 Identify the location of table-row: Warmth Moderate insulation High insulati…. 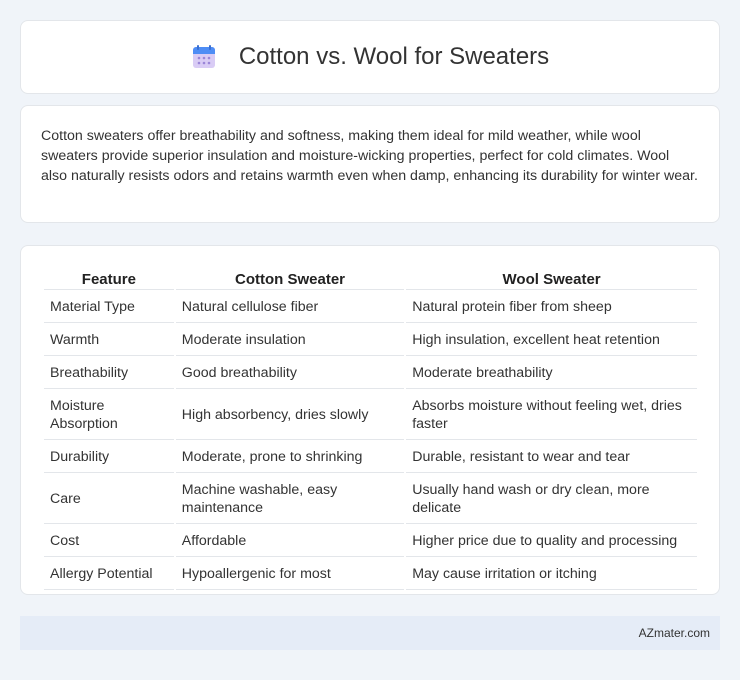
(370, 340).